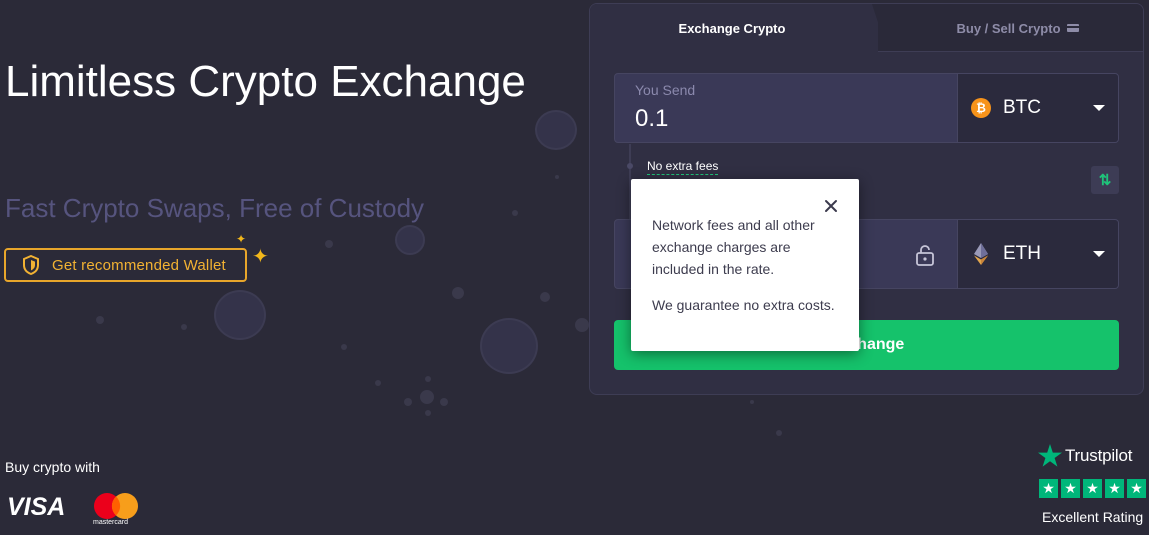  I want to click on tab-buy-sell-crypto: Buy / Sell Crypto, so click(1016, 28).